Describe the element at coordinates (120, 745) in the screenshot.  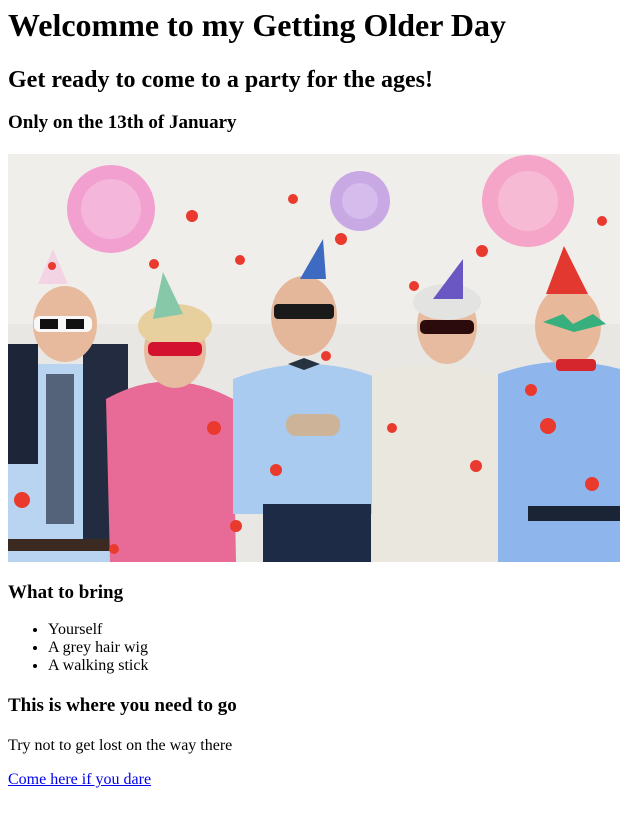
I see `location-note: Try not to get lost on the way there` at that location.